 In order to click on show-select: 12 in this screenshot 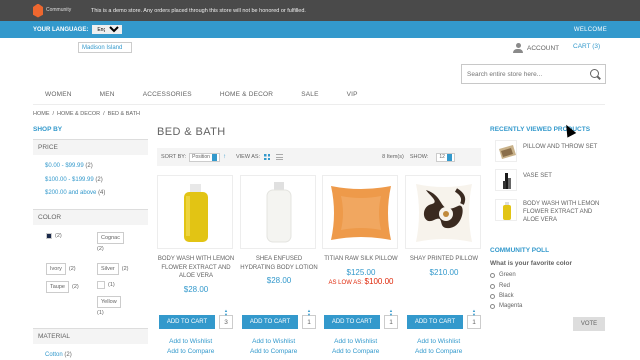, I will do `click(445, 157)`.